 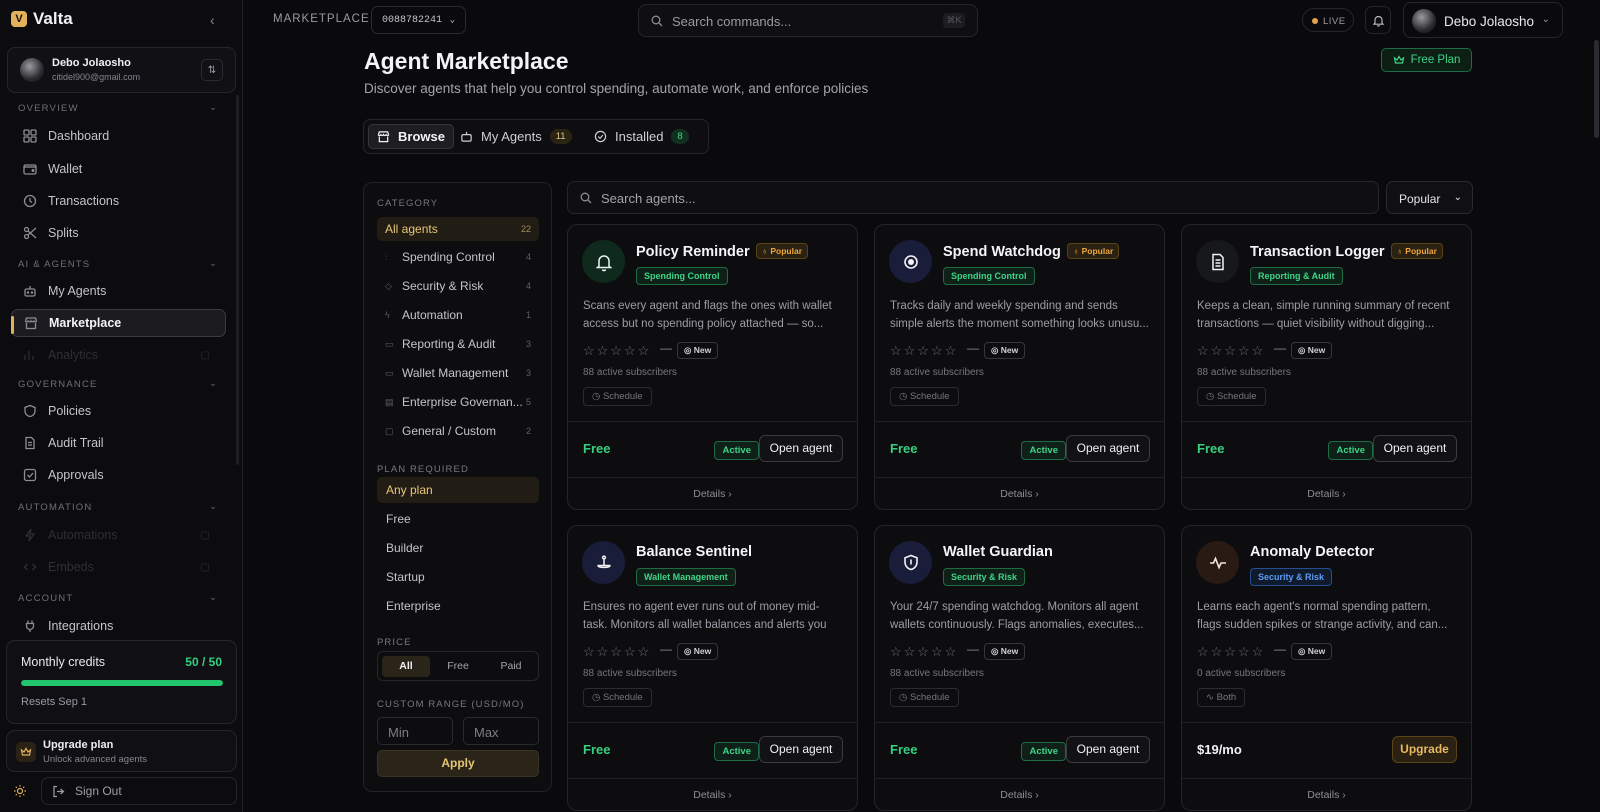 What do you see at coordinates (118, 598) in the screenshot?
I see `section-account: ACCOUNT ⌄` at bounding box center [118, 598].